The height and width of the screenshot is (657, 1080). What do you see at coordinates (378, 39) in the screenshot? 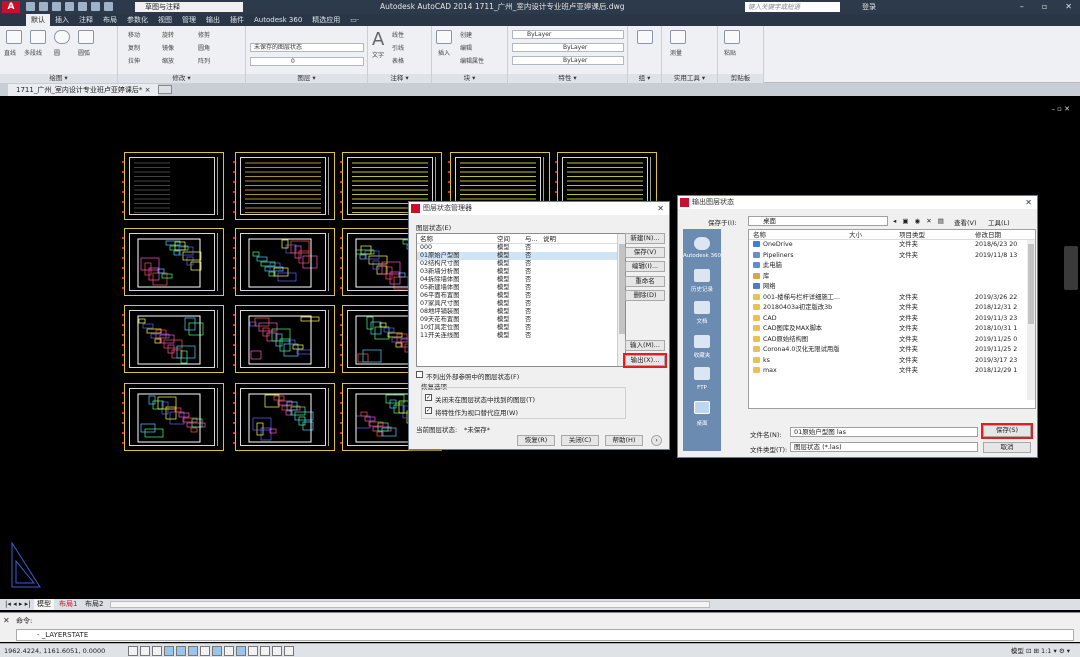
I see `text-icon: A` at bounding box center [378, 39].